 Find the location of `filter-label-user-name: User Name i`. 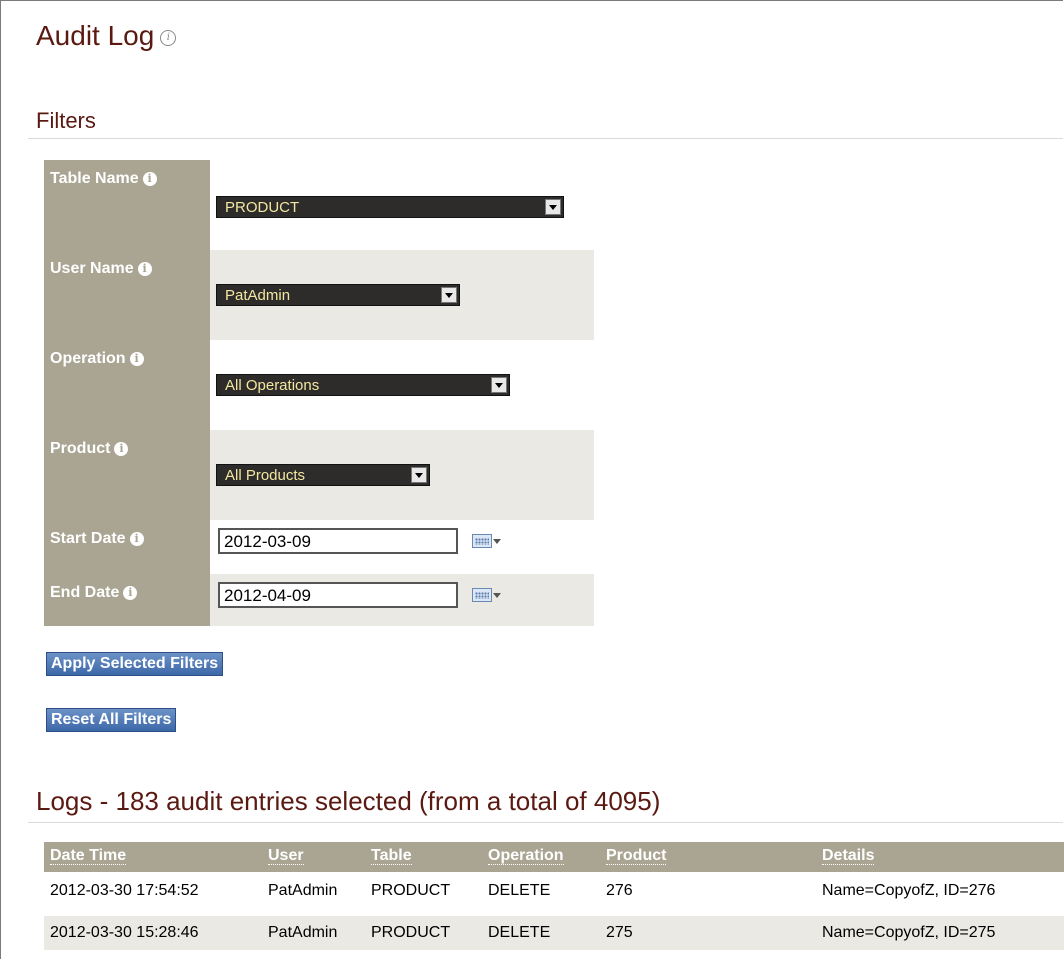

filter-label-user-name: User Name i is located at coordinates (127, 295).